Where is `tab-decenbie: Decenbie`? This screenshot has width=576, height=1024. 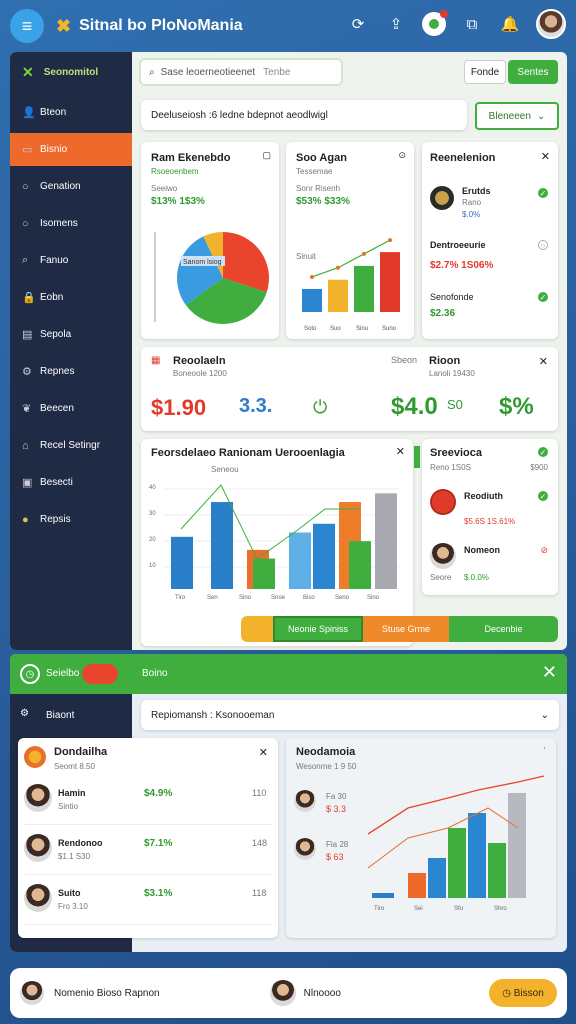
tab-decenbie: Decenbie is located at coordinates (503, 629).